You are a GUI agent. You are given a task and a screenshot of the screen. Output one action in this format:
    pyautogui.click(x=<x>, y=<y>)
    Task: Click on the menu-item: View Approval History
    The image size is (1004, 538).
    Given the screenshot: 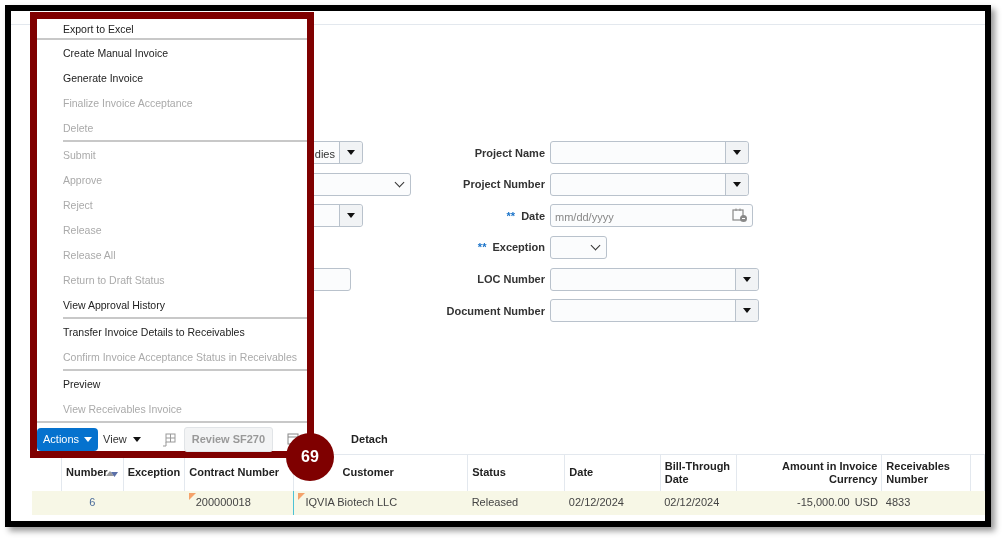 What is the action you would take?
    pyautogui.click(x=172, y=304)
    